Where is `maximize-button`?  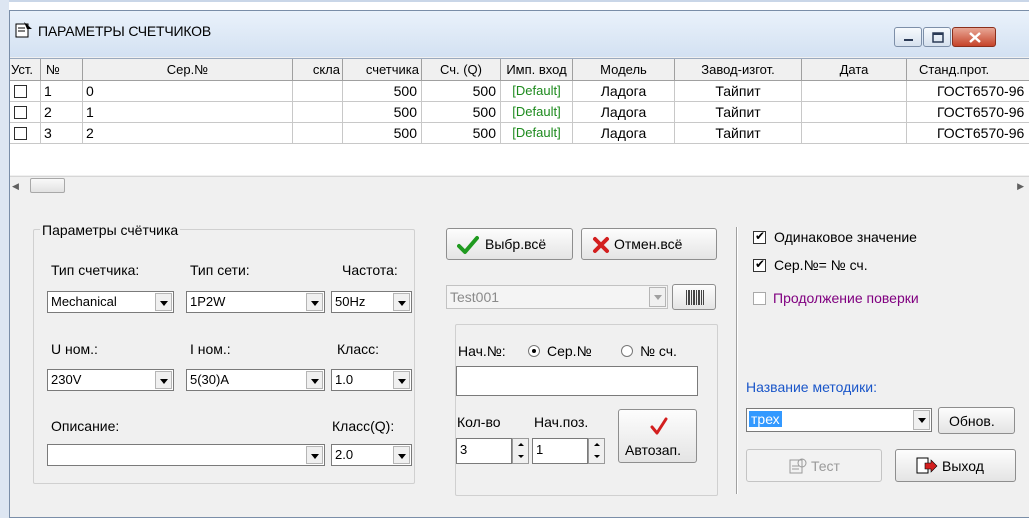 maximize-button is located at coordinates (937, 37).